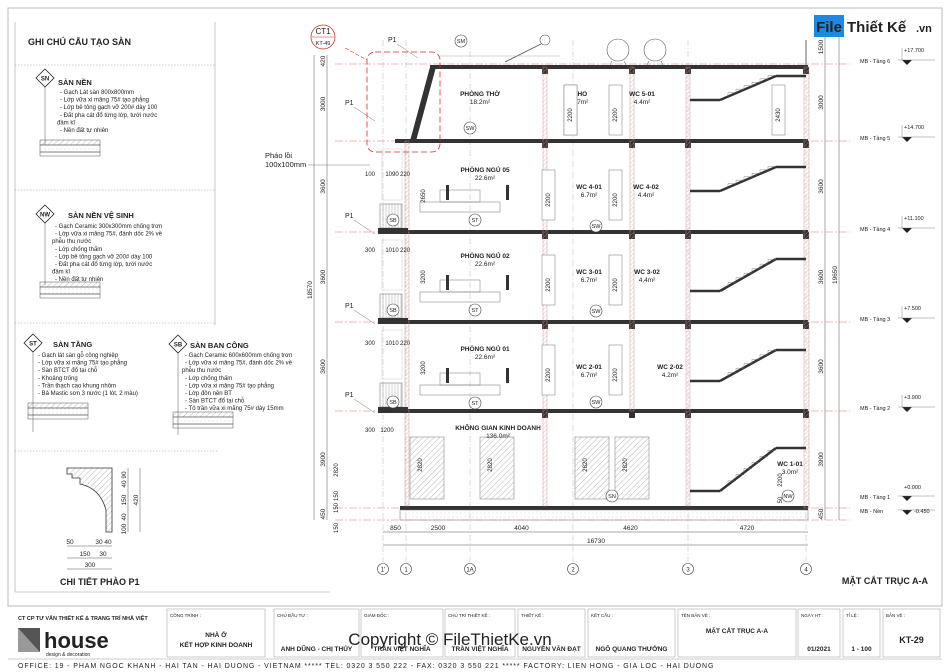 This screenshot has height=672, width=950. Describe the element at coordinates (875, 320) in the screenshot. I see `level-name: MB - Tầng 3` at that location.